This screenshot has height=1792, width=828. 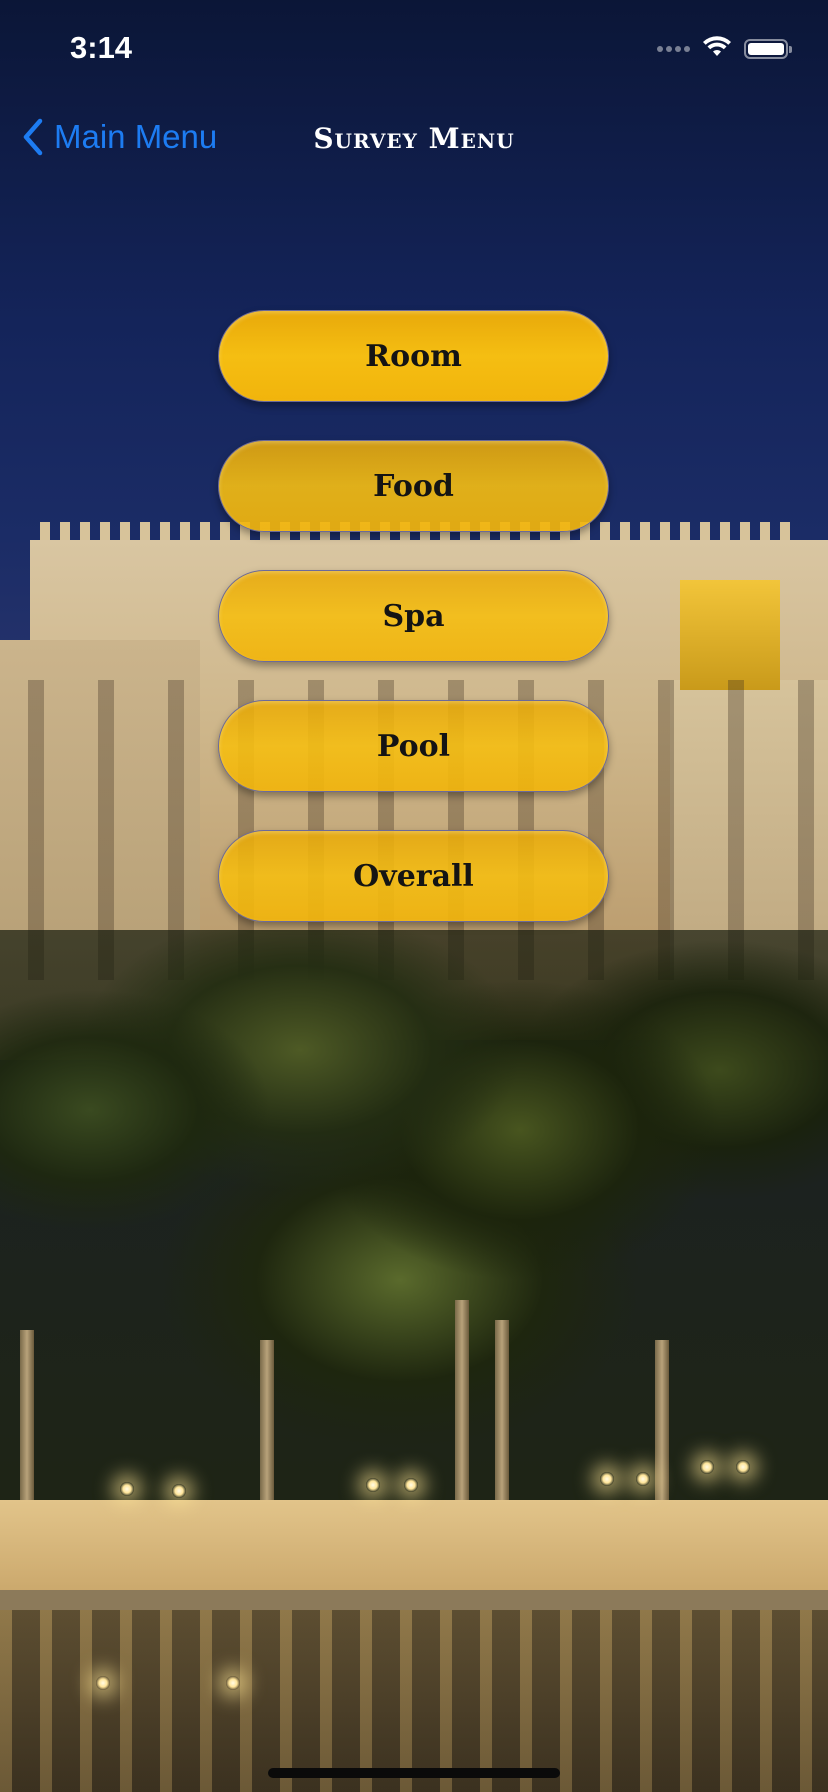 I want to click on canal-water, so click(x=414, y=1701).